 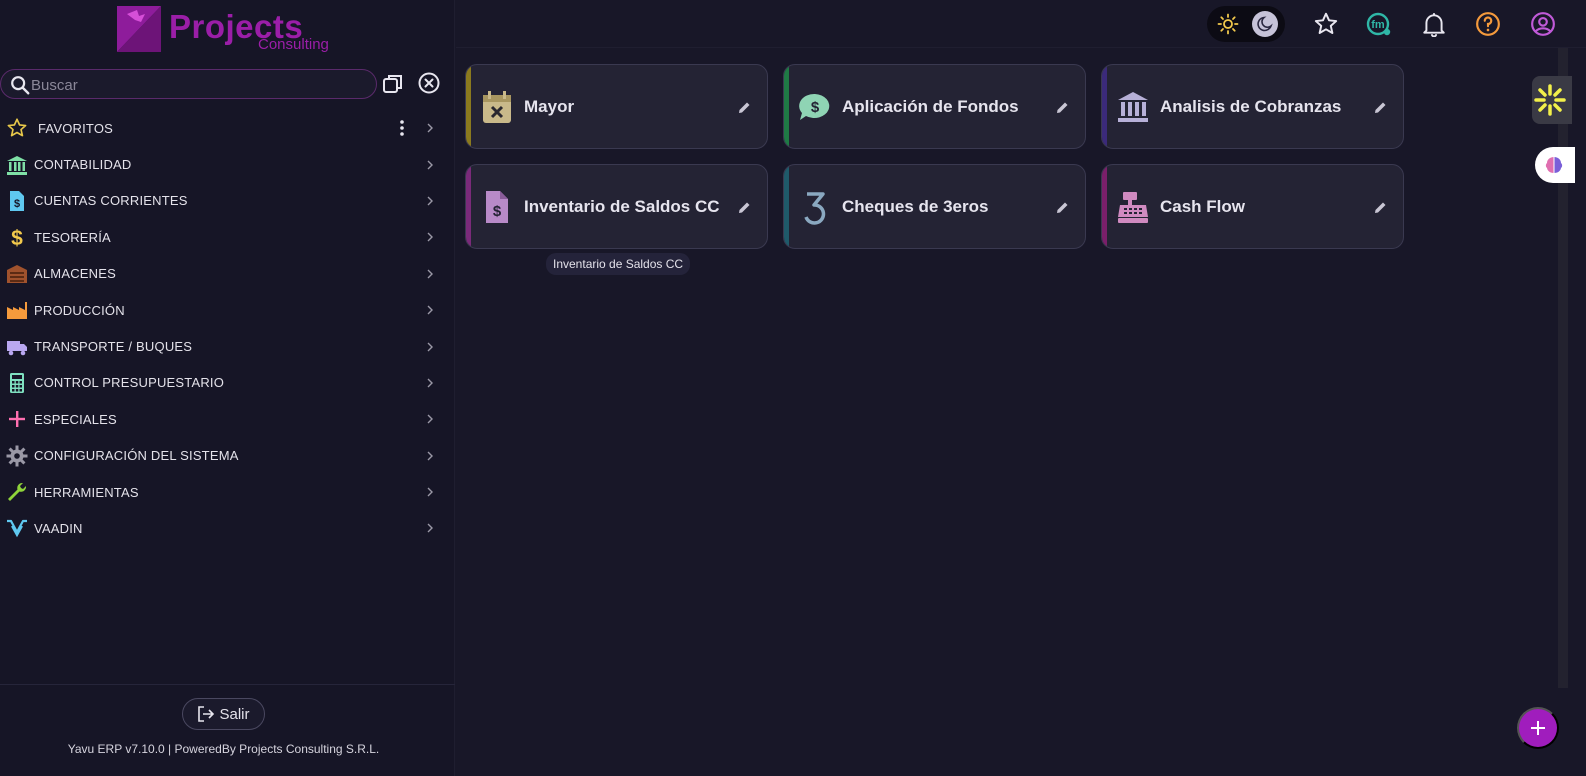 I want to click on sidebar-item-label: TRANSPORTE / BUQUES, so click(x=113, y=347).